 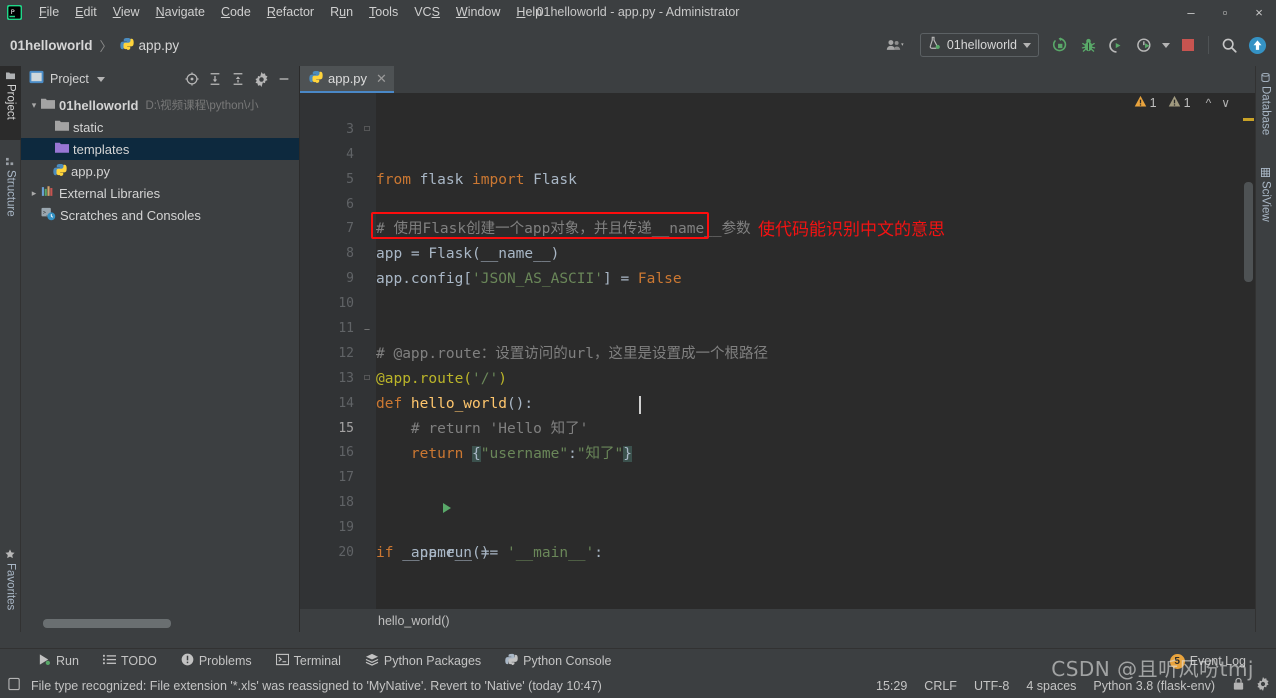 What do you see at coordinates (1144, 45) in the screenshot?
I see `profile-clock-icon` at bounding box center [1144, 45].